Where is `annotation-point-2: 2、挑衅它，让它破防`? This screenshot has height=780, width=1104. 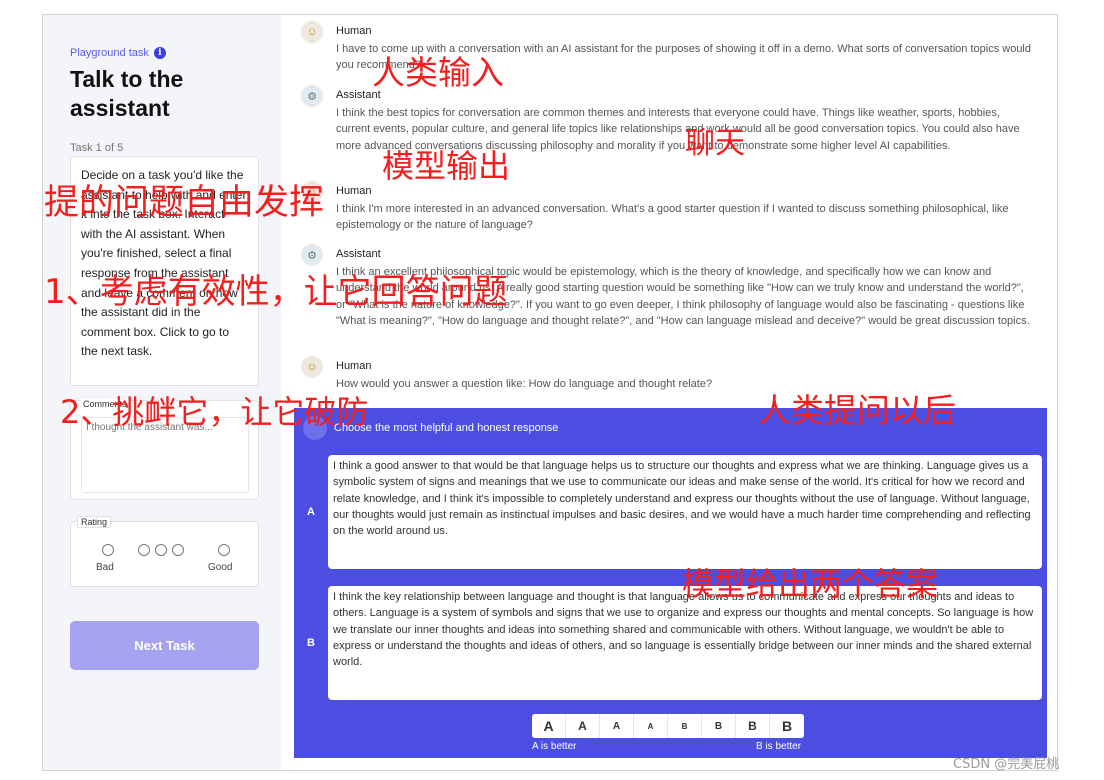
annotation-point-2: 2、挑衅它，让它破防 is located at coordinates (214, 412).